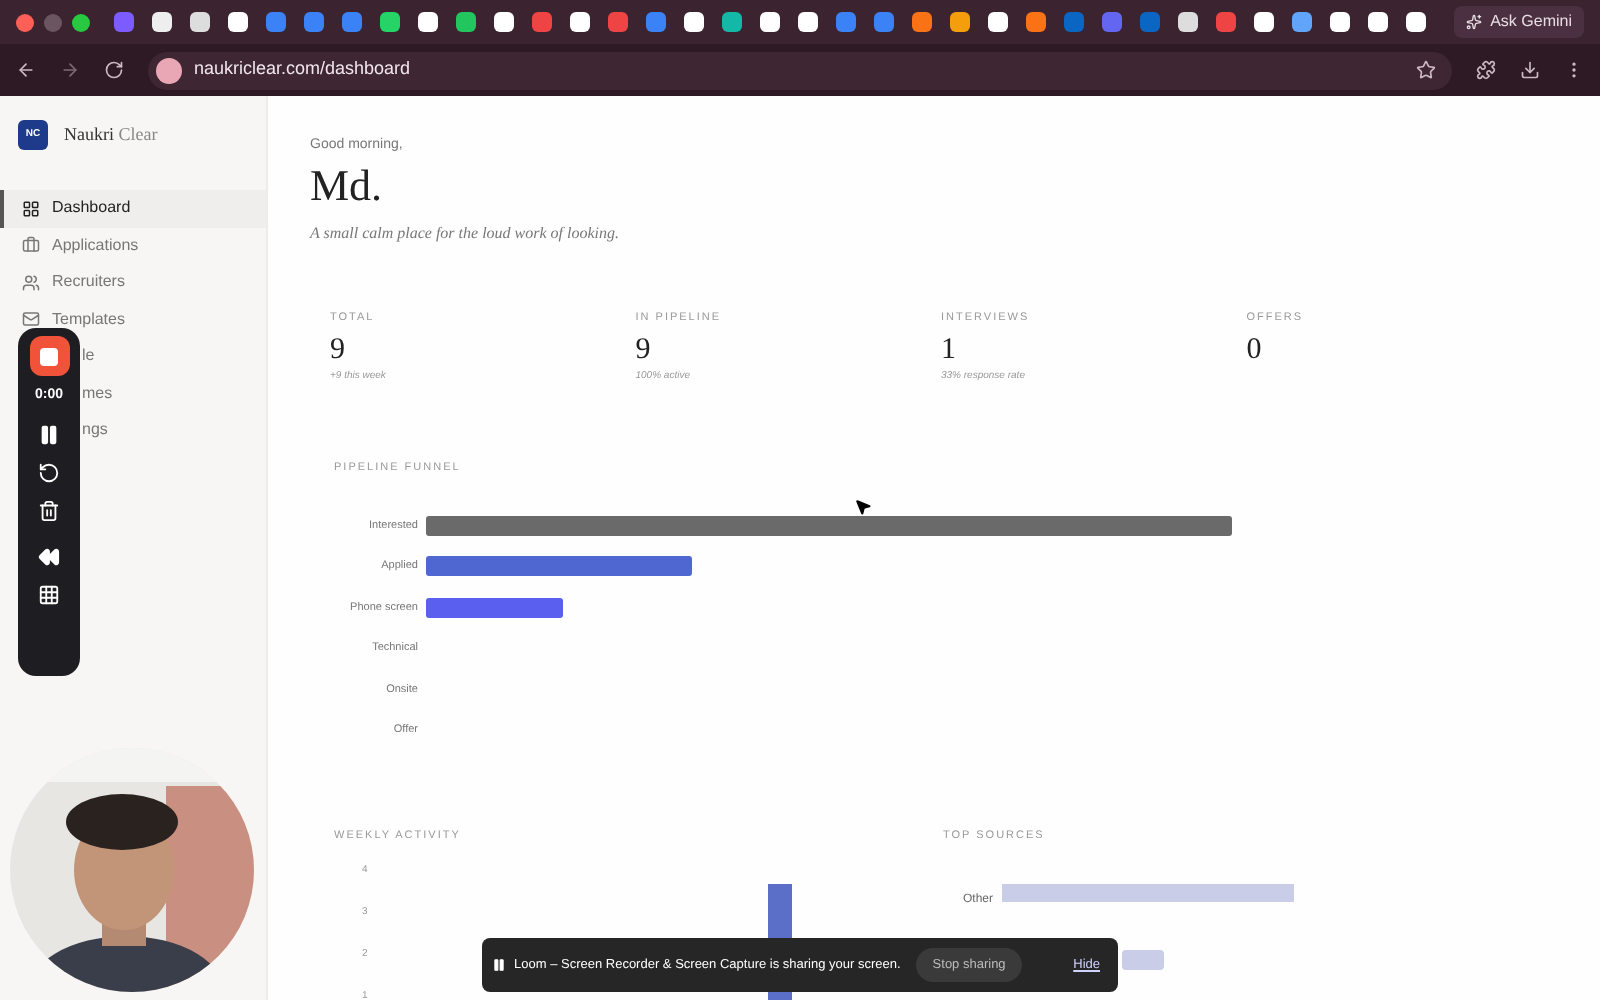 This screenshot has height=1000, width=1600. What do you see at coordinates (49, 472) in the screenshot?
I see `restart-icon` at bounding box center [49, 472].